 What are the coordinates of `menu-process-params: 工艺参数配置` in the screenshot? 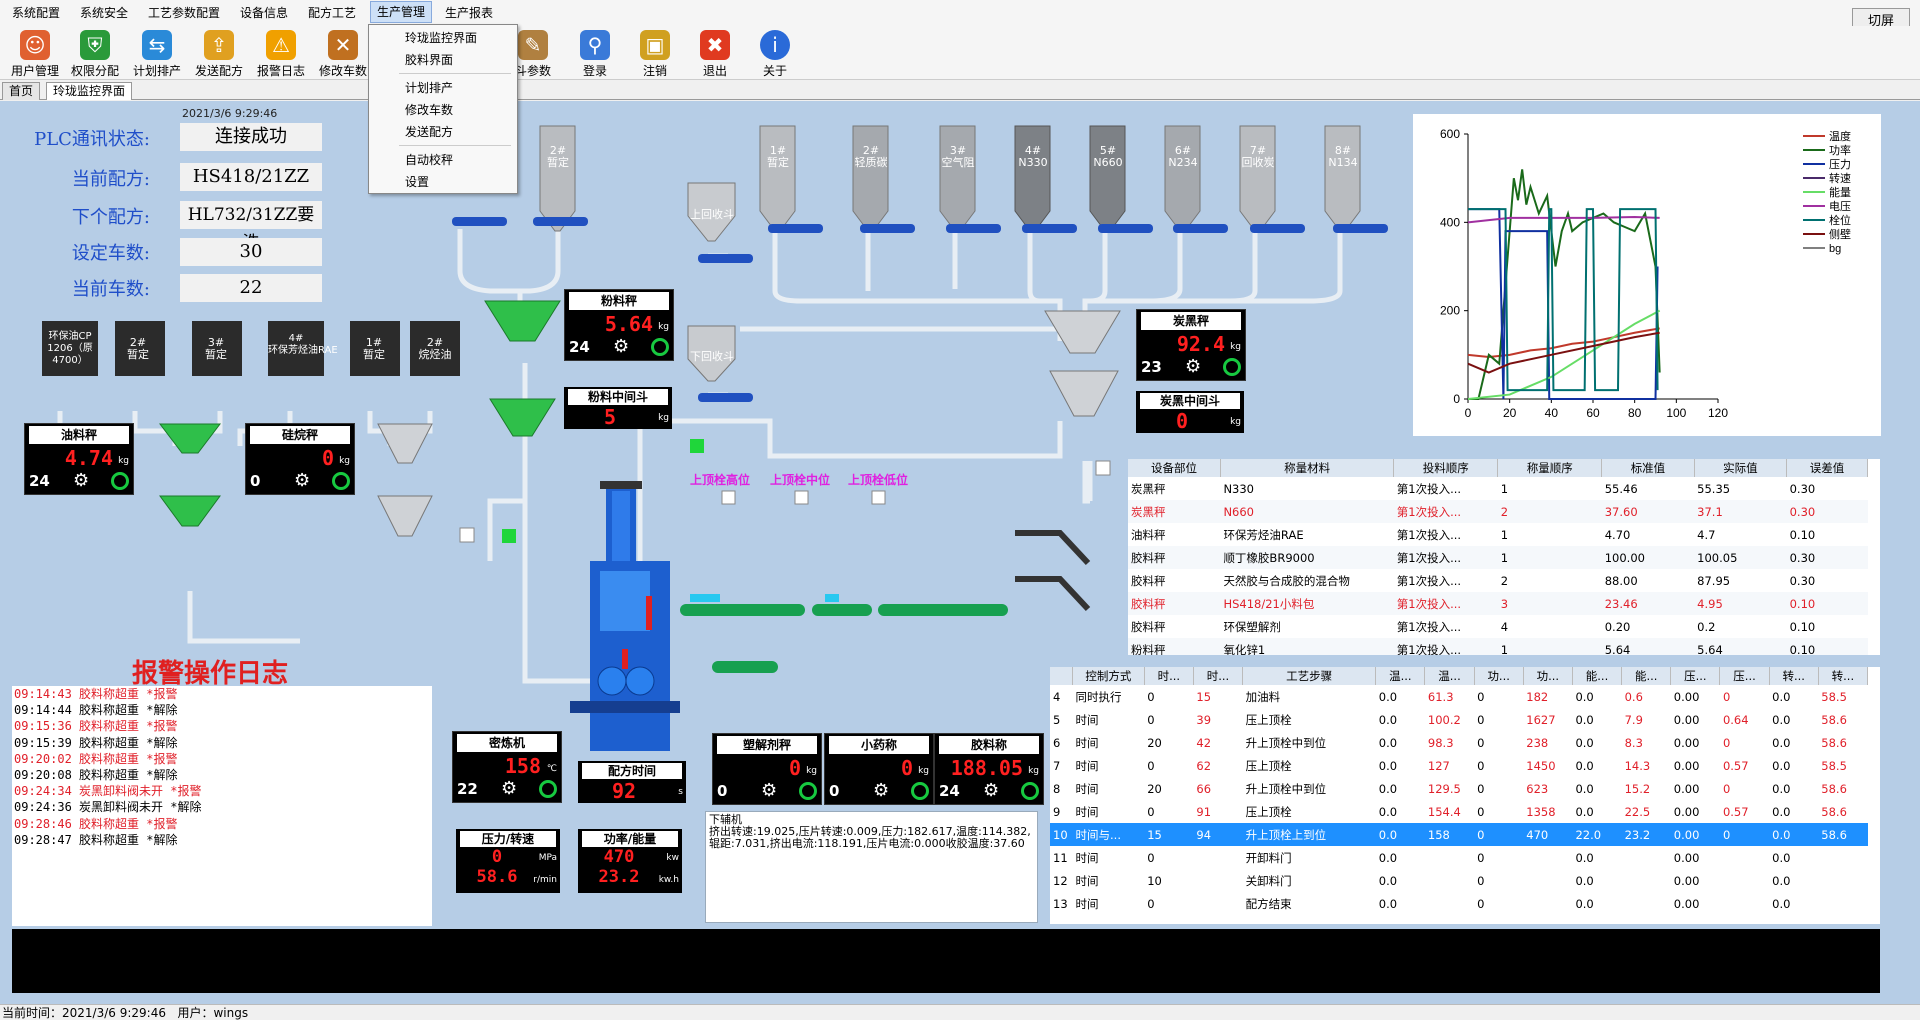 It's located at (184, 12).